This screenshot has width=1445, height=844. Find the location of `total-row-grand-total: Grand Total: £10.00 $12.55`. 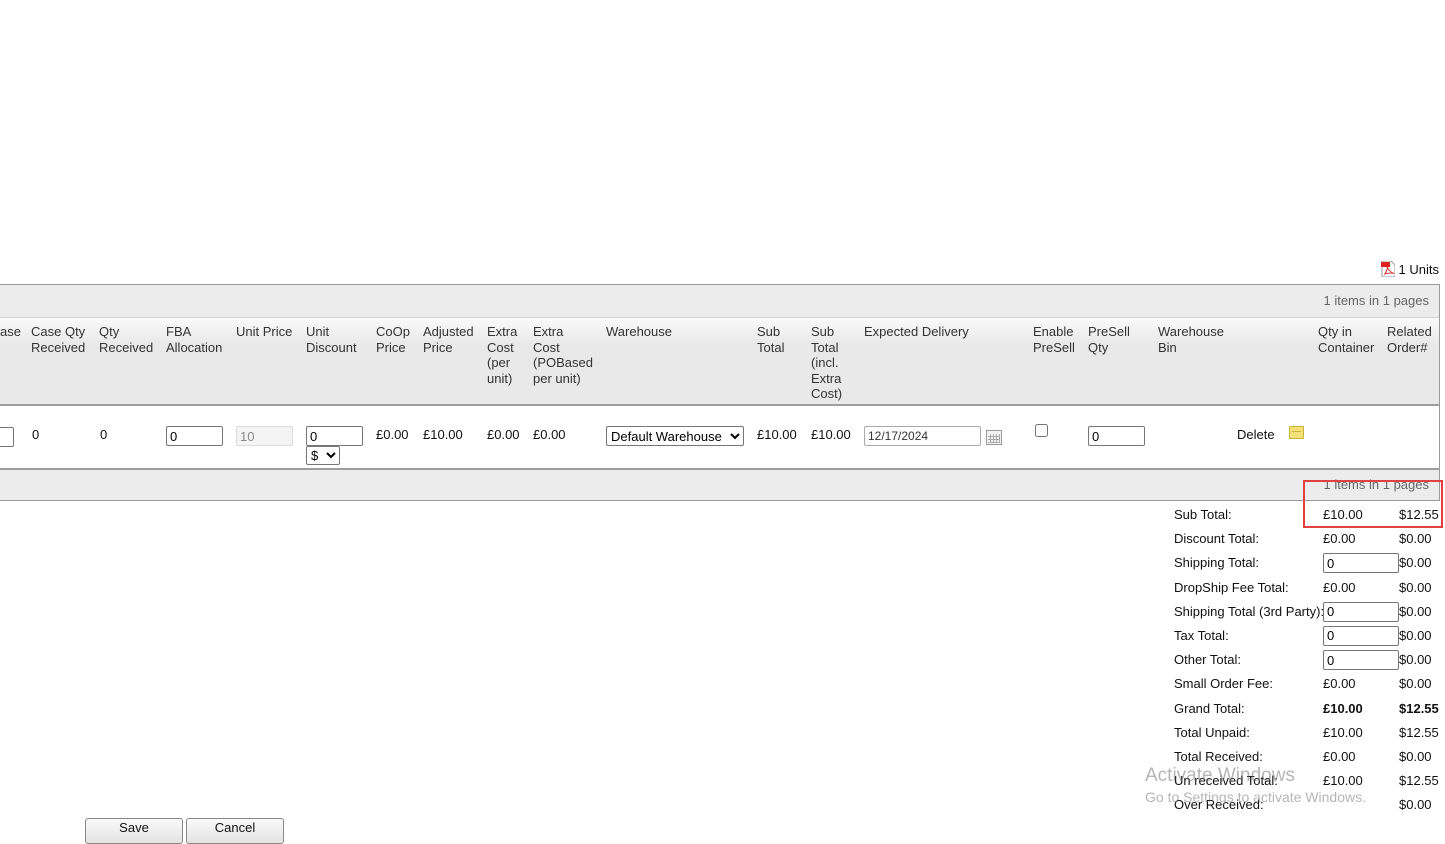

total-row-grand-total: Grand Total: £10.00 $12.55 is located at coordinates (1309, 709).